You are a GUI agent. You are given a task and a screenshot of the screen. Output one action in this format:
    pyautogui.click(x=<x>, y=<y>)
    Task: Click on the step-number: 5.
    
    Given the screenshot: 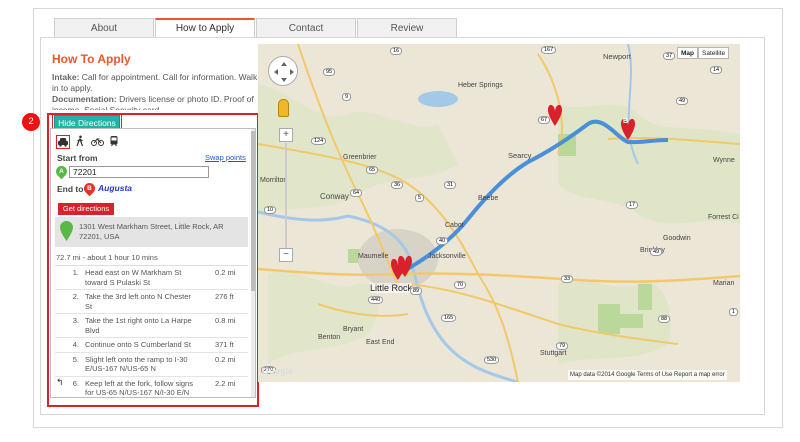 What is the action you would take?
    pyautogui.click(x=75, y=359)
    